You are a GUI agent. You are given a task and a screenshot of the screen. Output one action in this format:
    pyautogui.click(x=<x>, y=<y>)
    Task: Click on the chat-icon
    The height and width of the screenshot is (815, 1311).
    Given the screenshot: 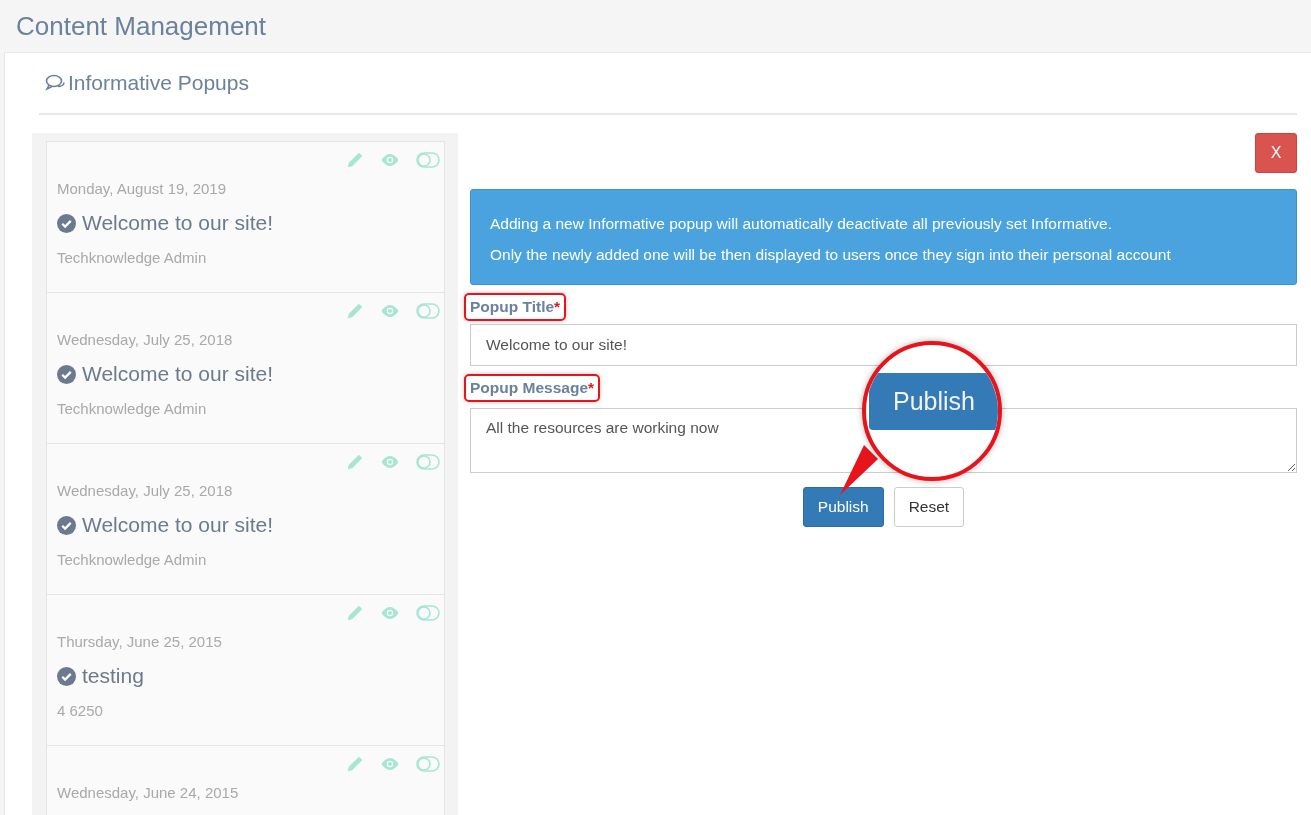 What is the action you would take?
    pyautogui.click(x=55, y=83)
    